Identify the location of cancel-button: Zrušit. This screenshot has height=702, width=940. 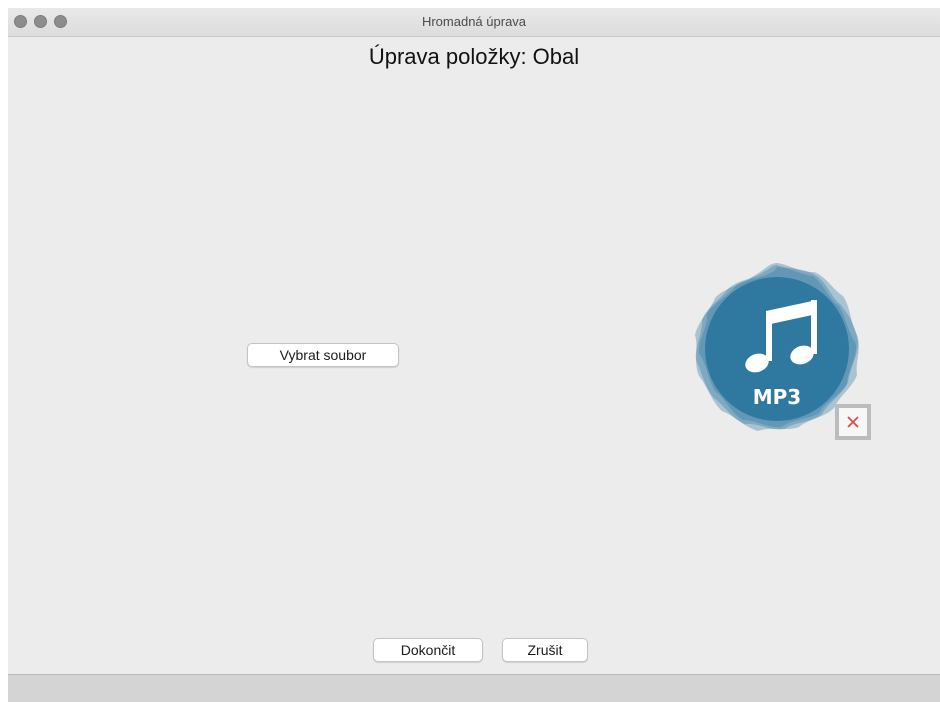
(545, 650).